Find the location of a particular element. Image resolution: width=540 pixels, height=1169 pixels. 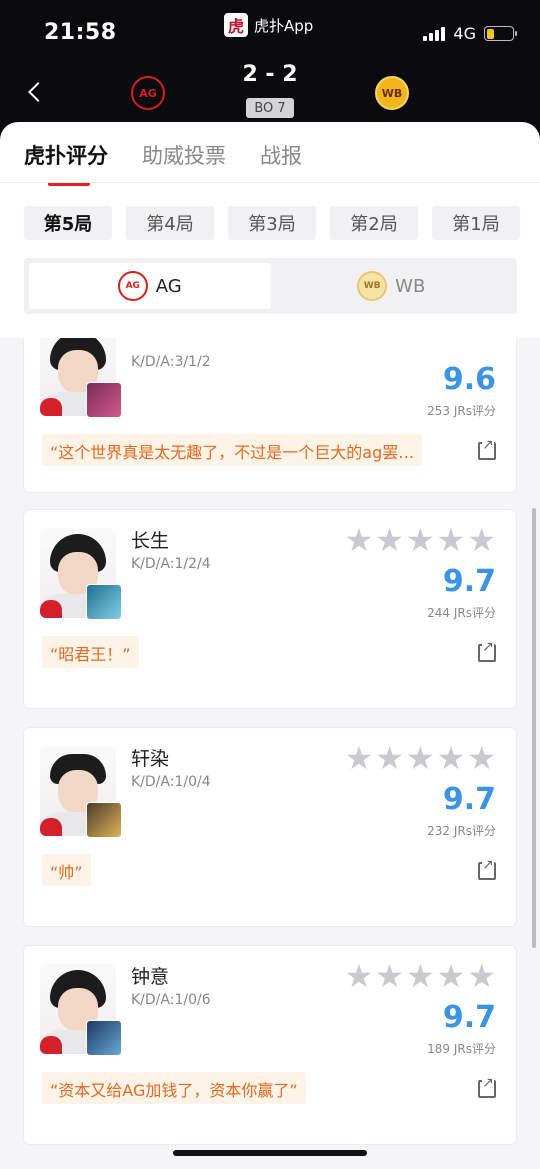

status-icons: 4G is located at coordinates (470, 33).